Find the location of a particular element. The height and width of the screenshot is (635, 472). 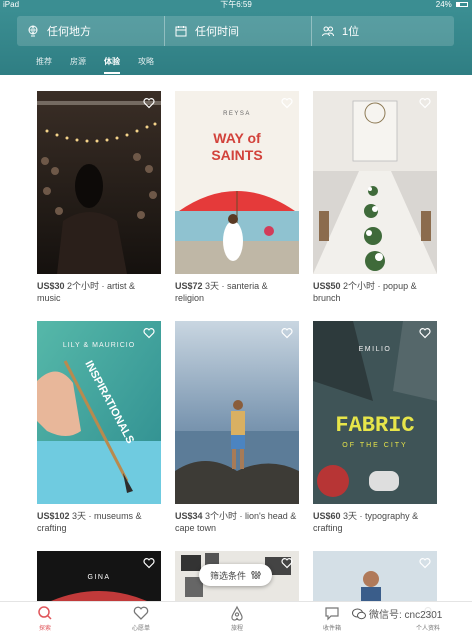

card-price: US$72 is located at coordinates (189, 286).